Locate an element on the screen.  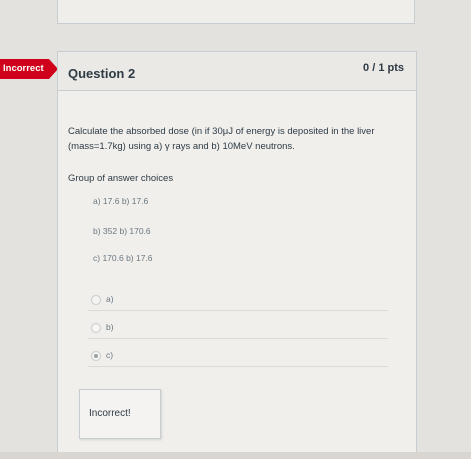
feedback-text: Incorrect! is located at coordinates (110, 413).